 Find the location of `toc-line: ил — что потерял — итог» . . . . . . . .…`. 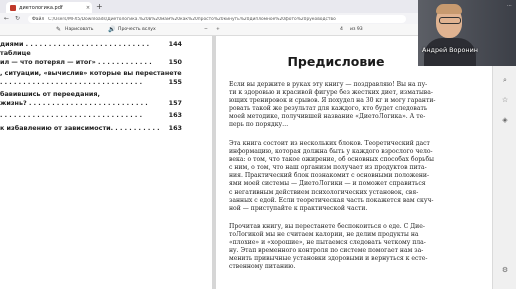

toc-line: ил — что потерял — итог» . . . . . . . .… is located at coordinates (76, 62).